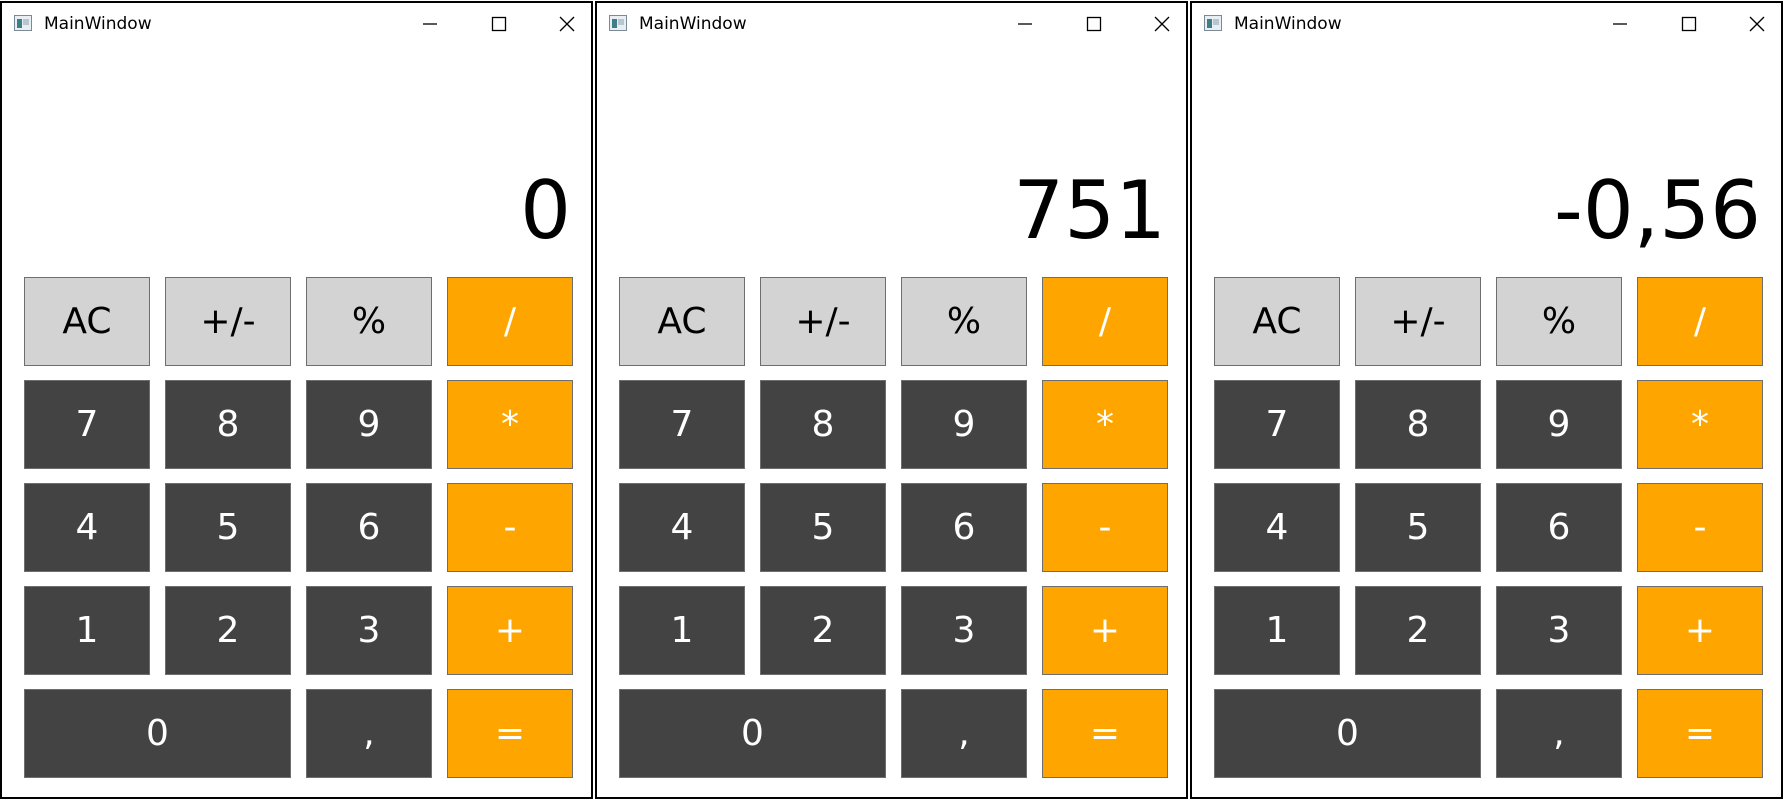 The height and width of the screenshot is (802, 1786). I want to click on result-display: 751, so click(1089, 210).